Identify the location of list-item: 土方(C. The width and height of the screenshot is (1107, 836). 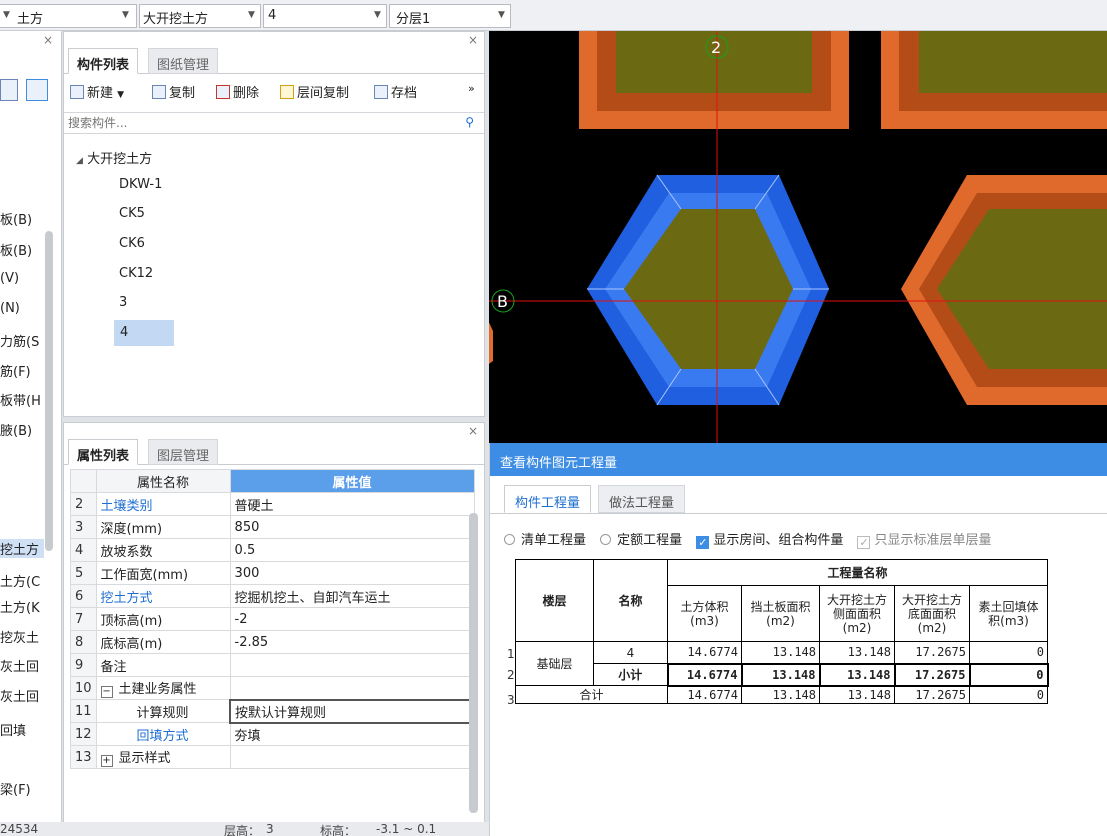
(20, 580).